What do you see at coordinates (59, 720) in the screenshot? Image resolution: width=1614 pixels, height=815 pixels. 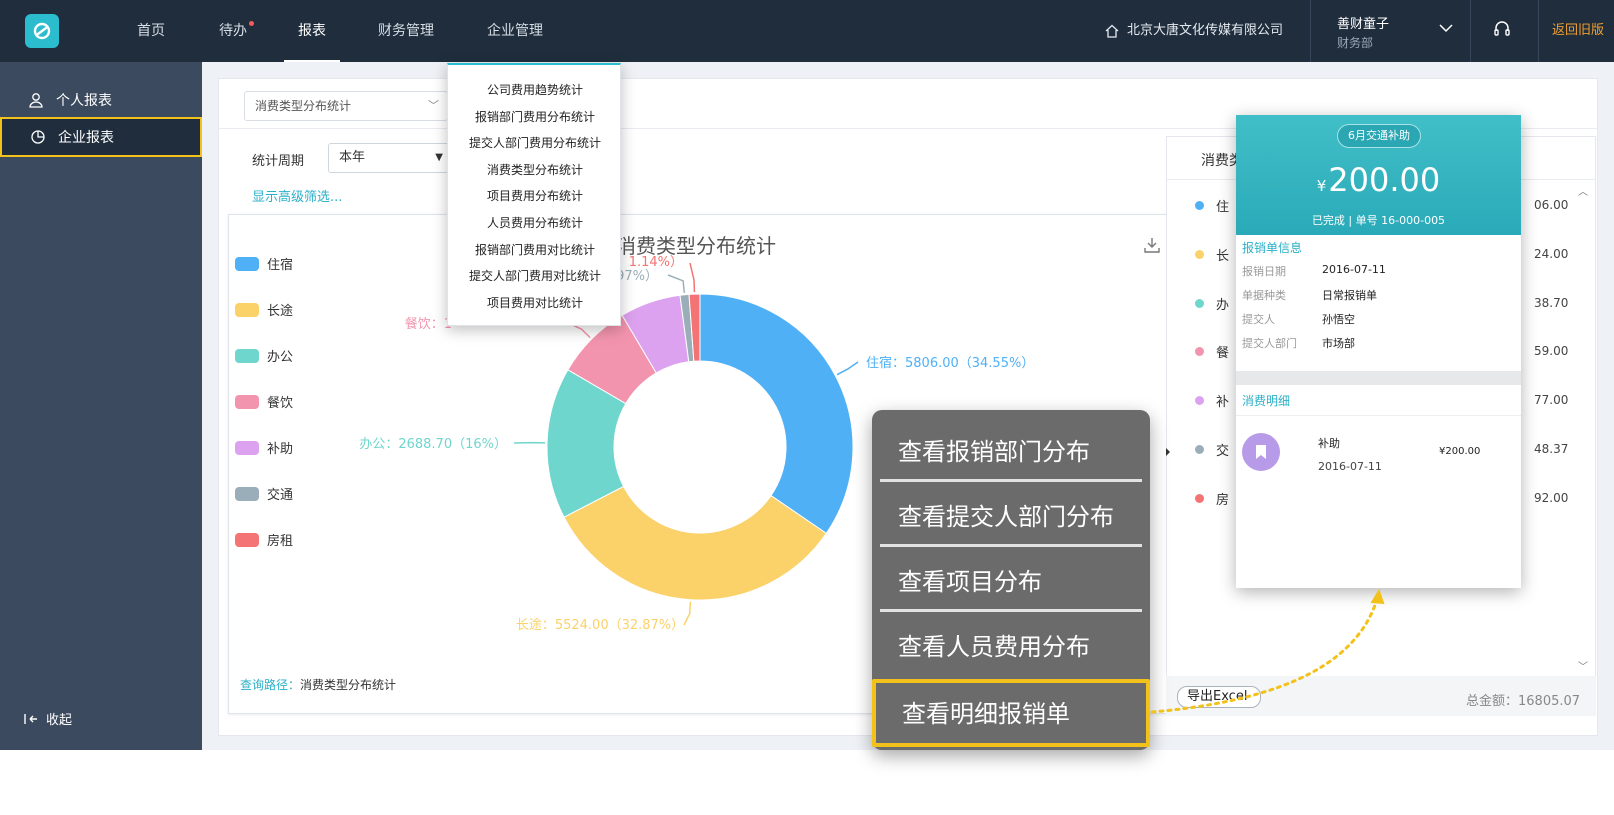 I see `collapse-label: 收起` at bounding box center [59, 720].